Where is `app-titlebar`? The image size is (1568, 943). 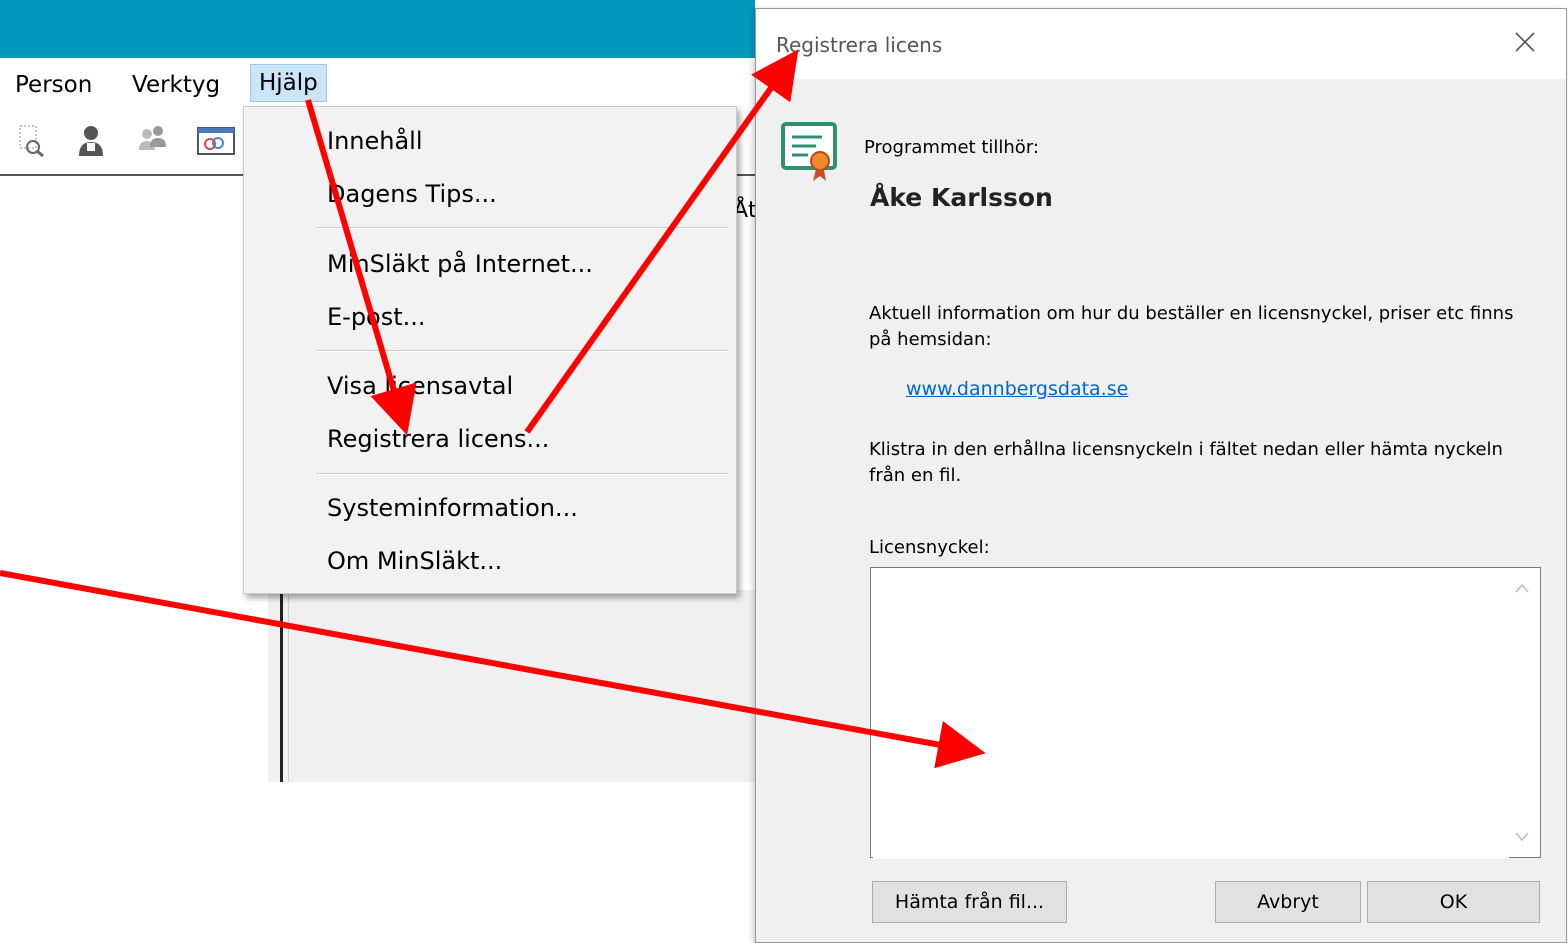
app-titlebar is located at coordinates (377, 29).